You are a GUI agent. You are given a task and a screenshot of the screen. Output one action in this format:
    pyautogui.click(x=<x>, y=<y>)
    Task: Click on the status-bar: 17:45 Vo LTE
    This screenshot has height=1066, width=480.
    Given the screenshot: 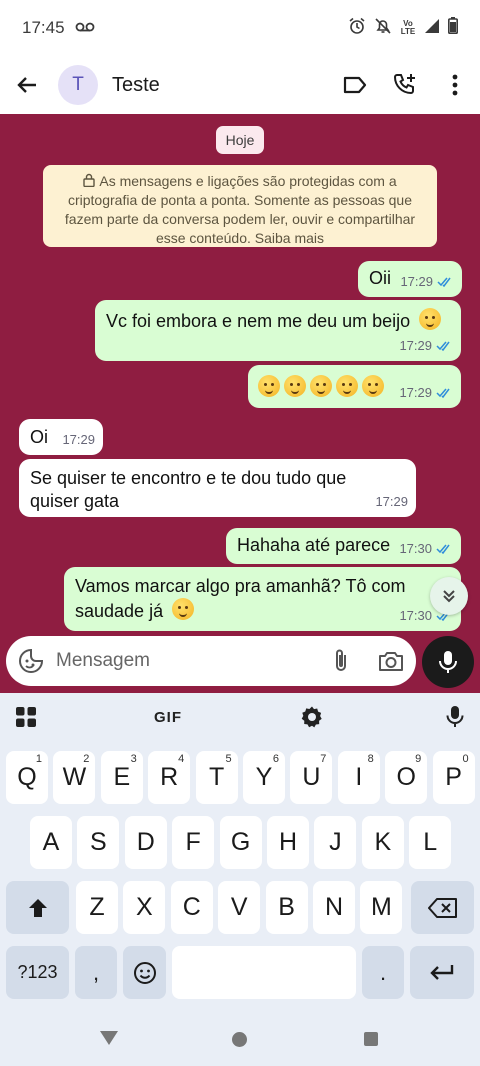 What is the action you would take?
    pyautogui.click(x=240, y=28)
    